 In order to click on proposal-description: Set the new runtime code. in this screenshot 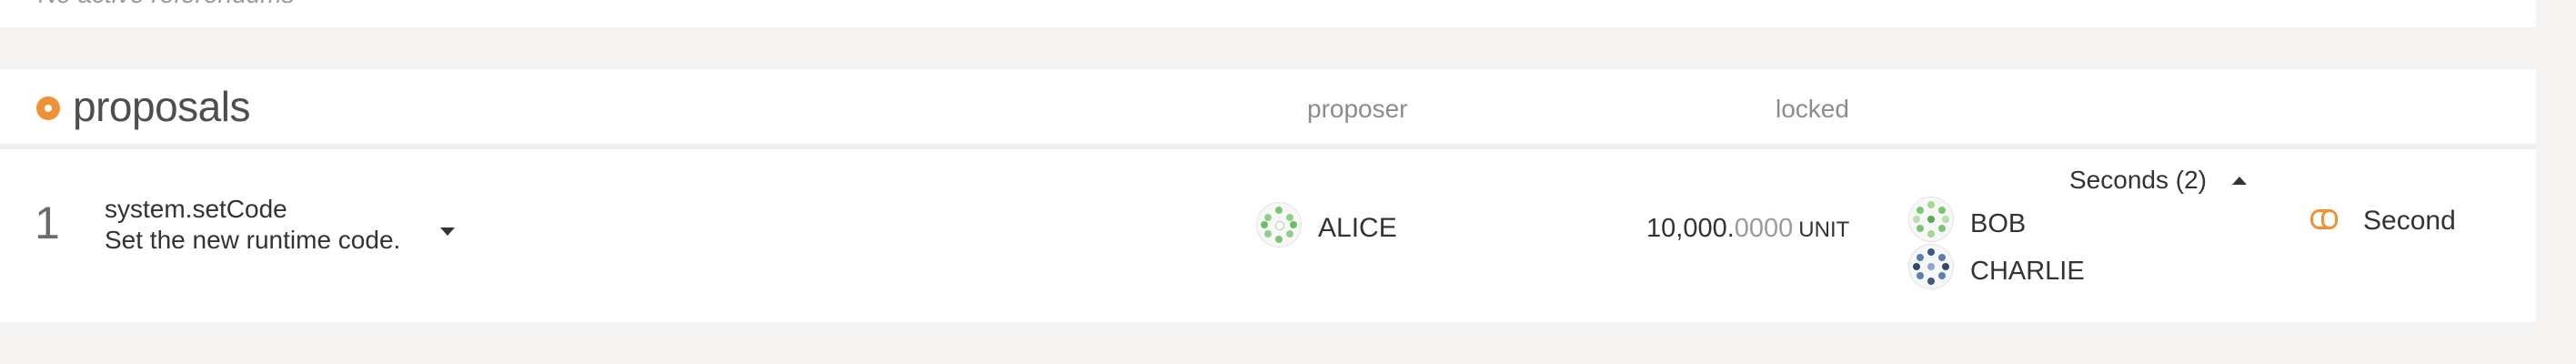, I will do `click(253, 240)`.